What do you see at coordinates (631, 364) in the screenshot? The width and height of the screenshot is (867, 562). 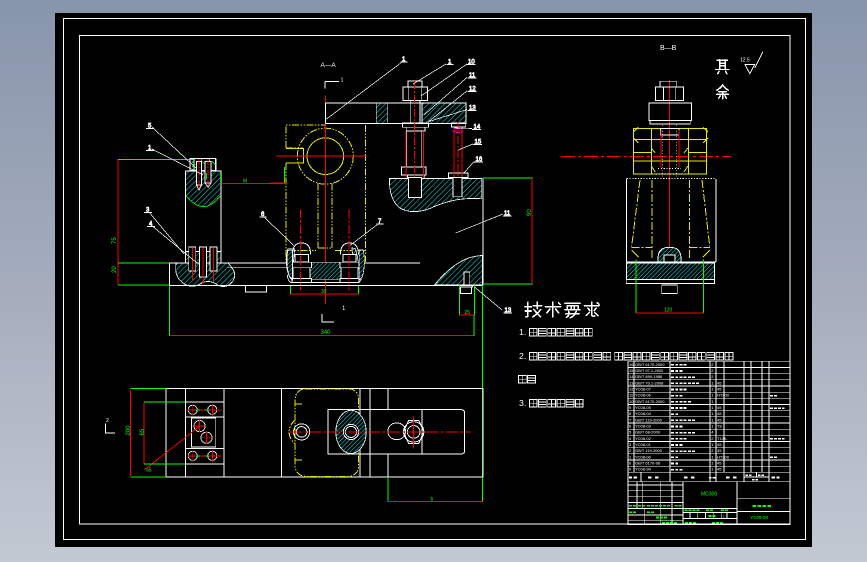 I see `svg-text: 16` at bounding box center [631, 364].